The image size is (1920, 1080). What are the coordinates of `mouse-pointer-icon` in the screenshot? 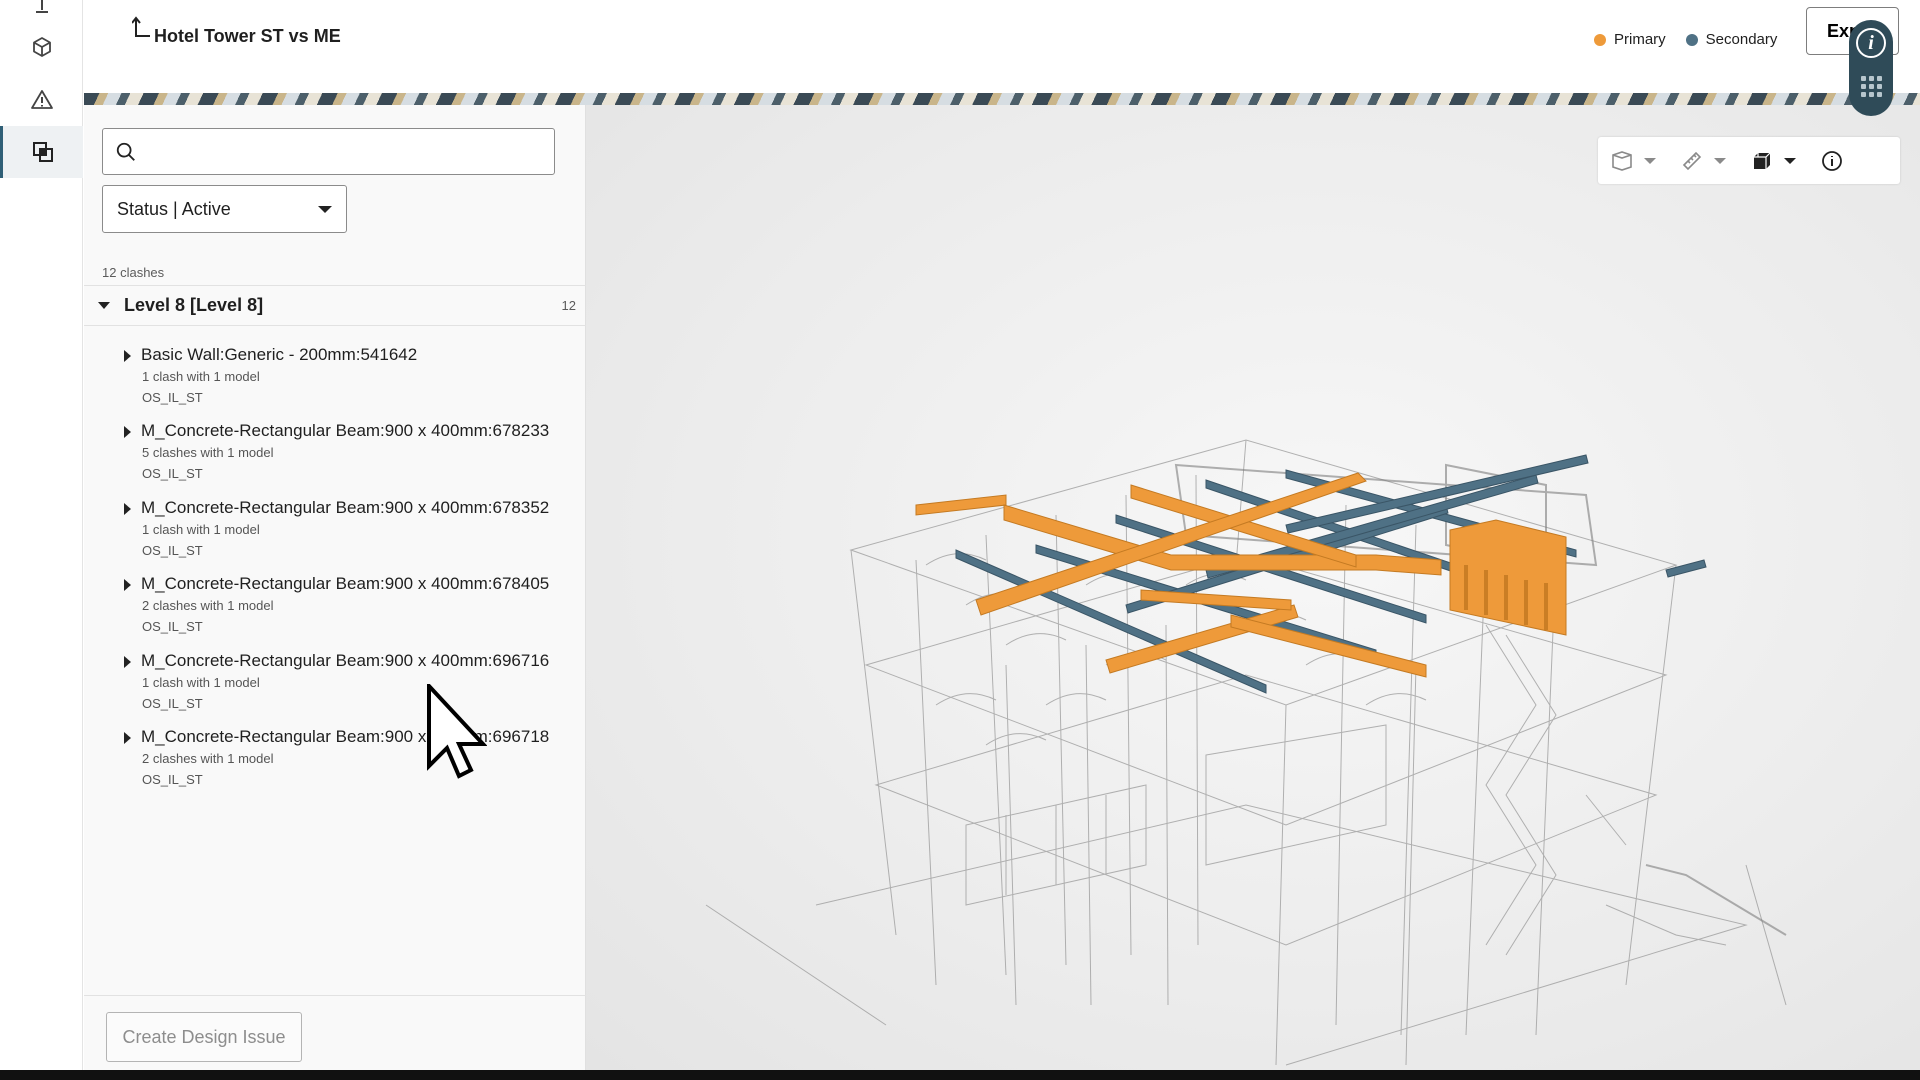 It's located at (457, 732).